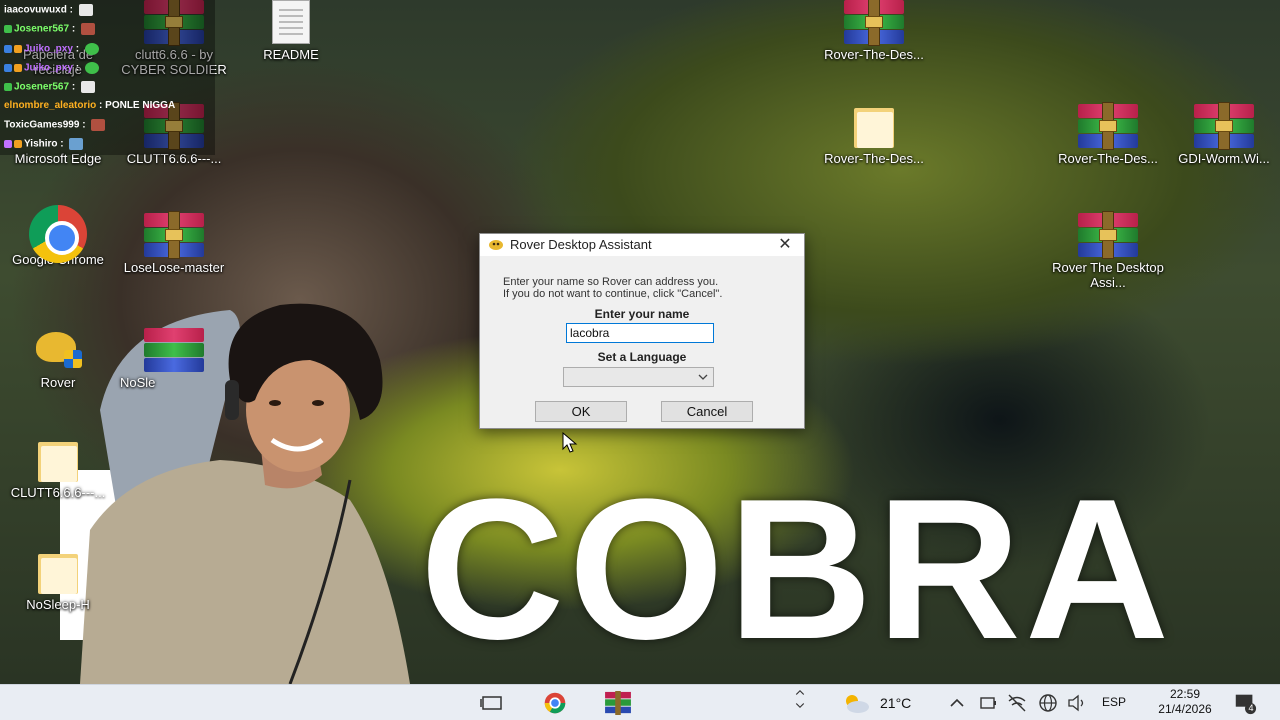  What do you see at coordinates (1077, 703) in the screenshot?
I see `speaker-icon` at bounding box center [1077, 703].